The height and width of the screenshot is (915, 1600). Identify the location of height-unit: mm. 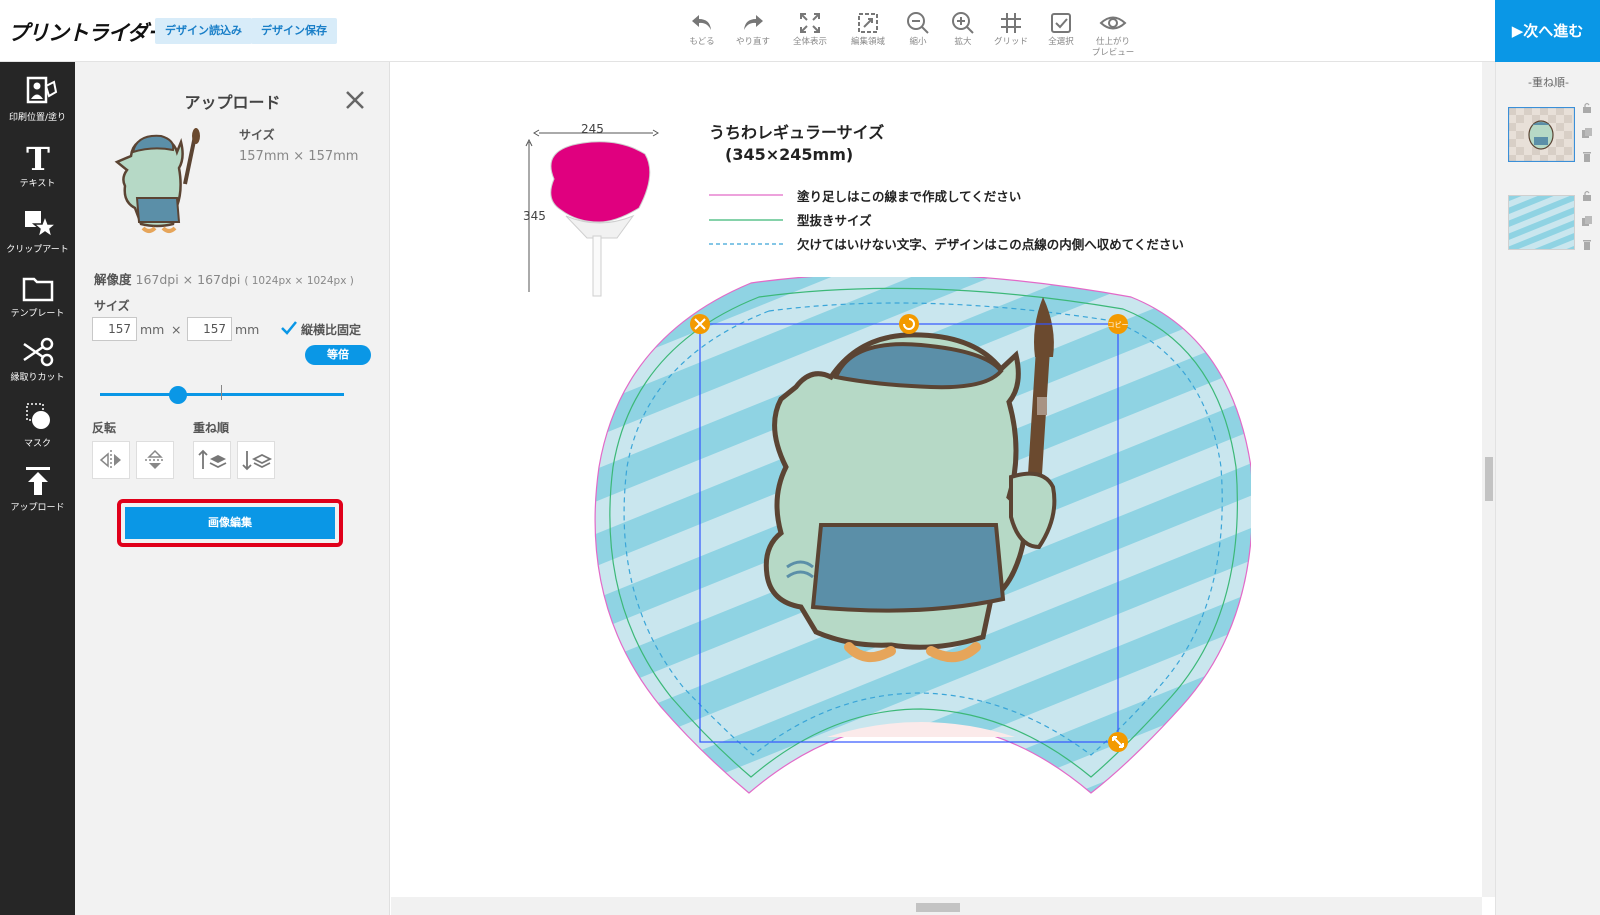
(247, 329).